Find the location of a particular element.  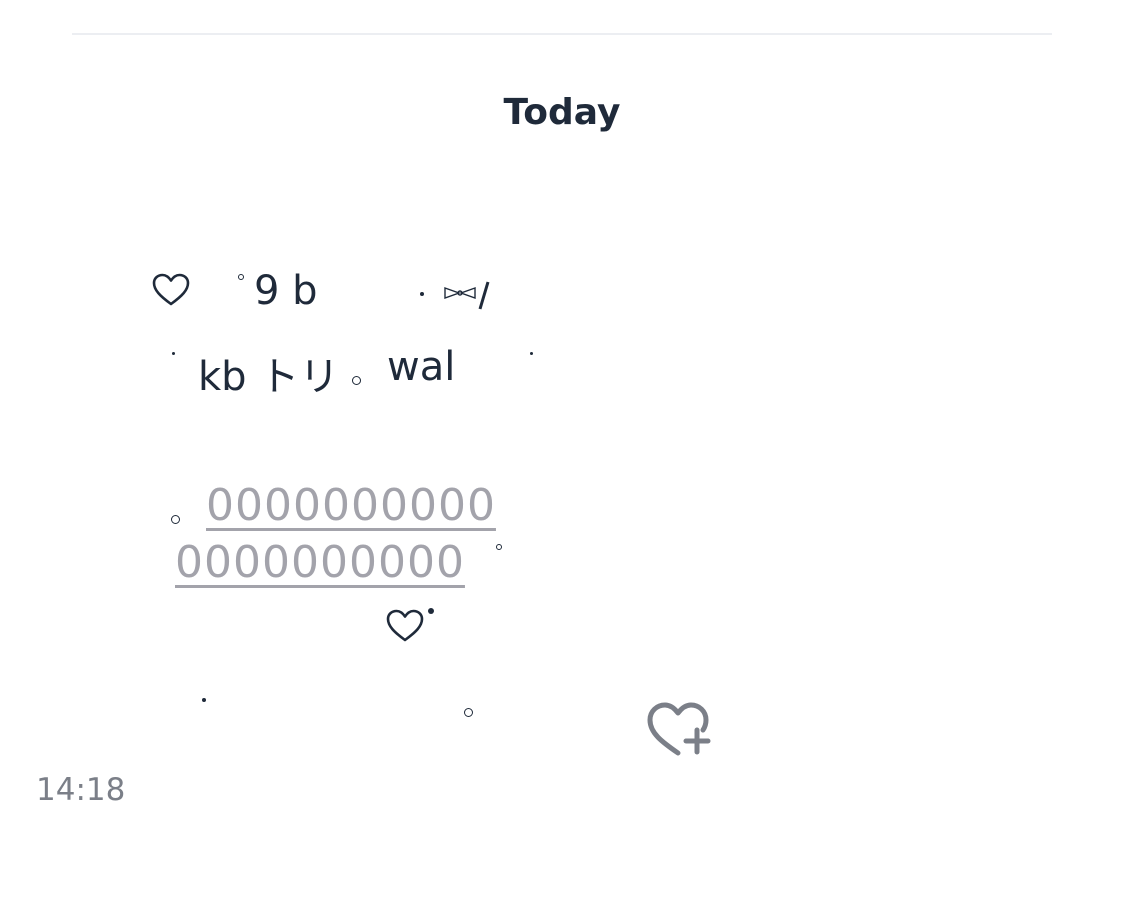

message-text-line1: 9 b is located at coordinates (286, 291).